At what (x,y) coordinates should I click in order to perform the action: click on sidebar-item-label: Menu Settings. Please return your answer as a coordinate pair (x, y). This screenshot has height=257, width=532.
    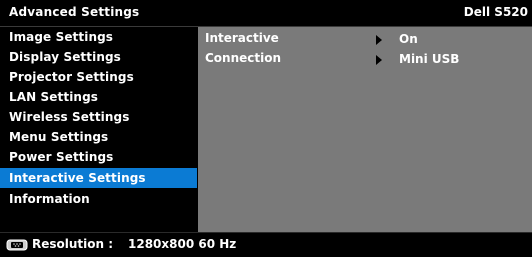
    Looking at the image, I should click on (59, 137).